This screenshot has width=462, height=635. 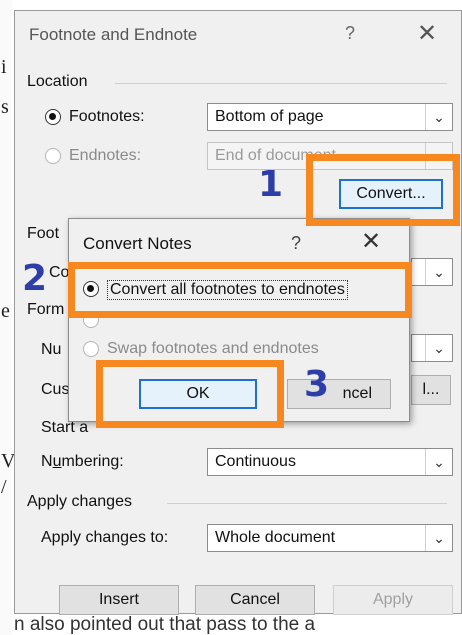 What do you see at coordinates (4, 487) in the screenshot?
I see `document-fragment: /` at bounding box center [4, 487].